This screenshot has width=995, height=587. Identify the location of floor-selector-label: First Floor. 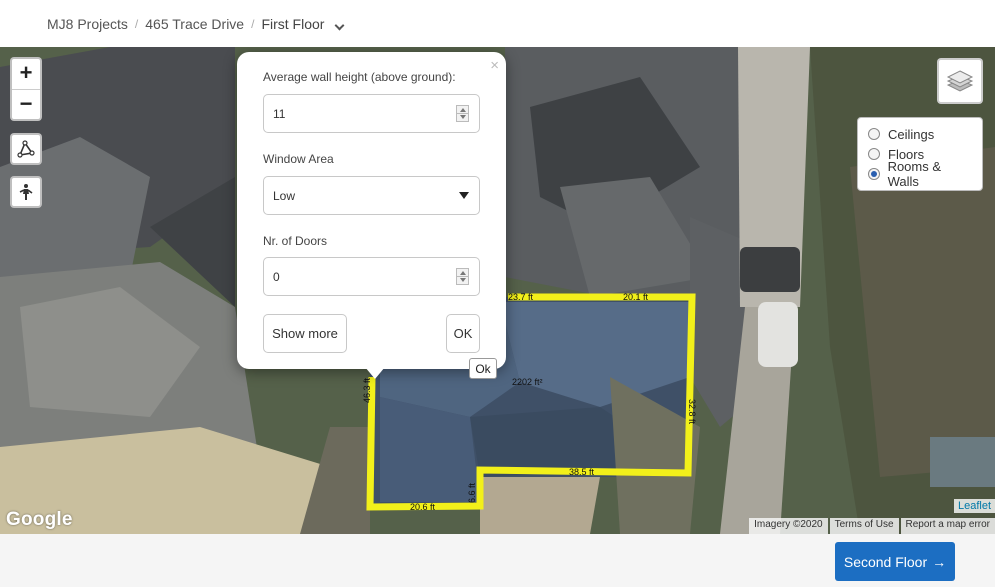
(293, 24).